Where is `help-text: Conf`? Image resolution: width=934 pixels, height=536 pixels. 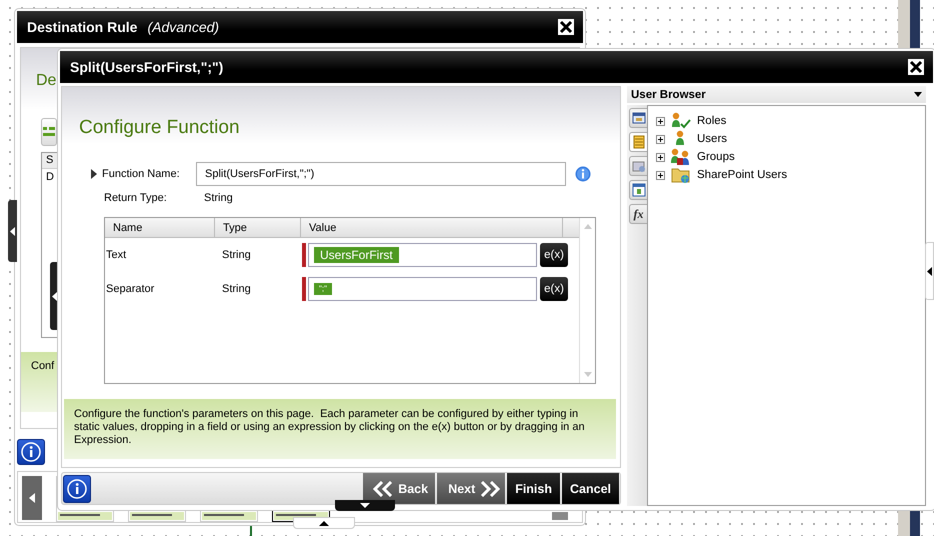
help-text: Conf is located at coordinates (42, 366).